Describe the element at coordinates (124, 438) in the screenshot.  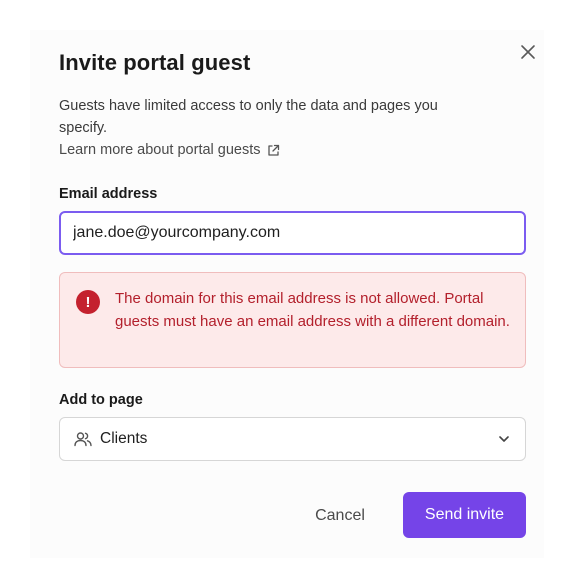
I see `page-select-value: Clients` at that location.